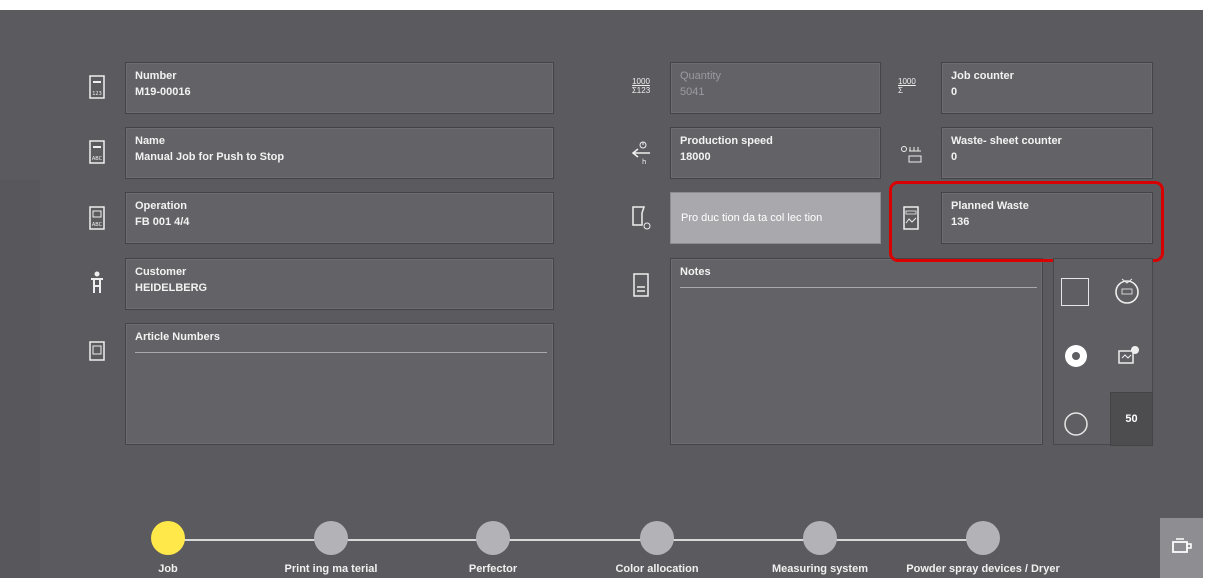 This screenshot has width=1217, height=578. Describe the element at coordinates (331, 538) in the screenshot. I see `step-printing-material` at that location.